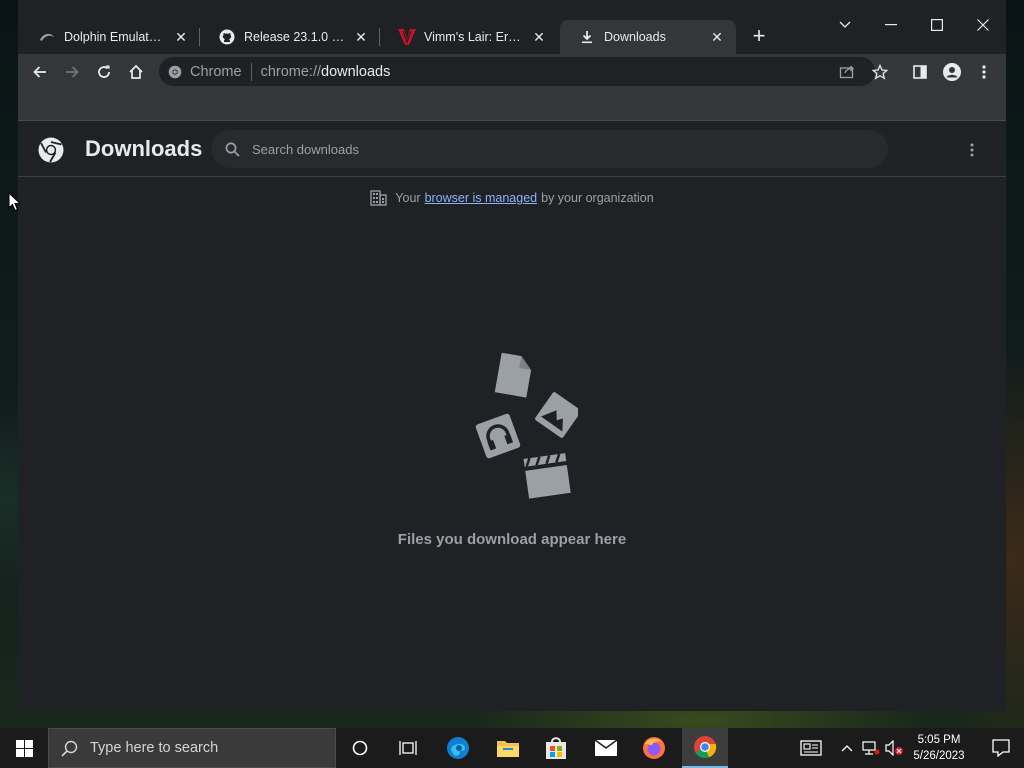 The height and width of the screenshot is (768, 1024). I want to click on chrome-site-icon, so click(175, 72).